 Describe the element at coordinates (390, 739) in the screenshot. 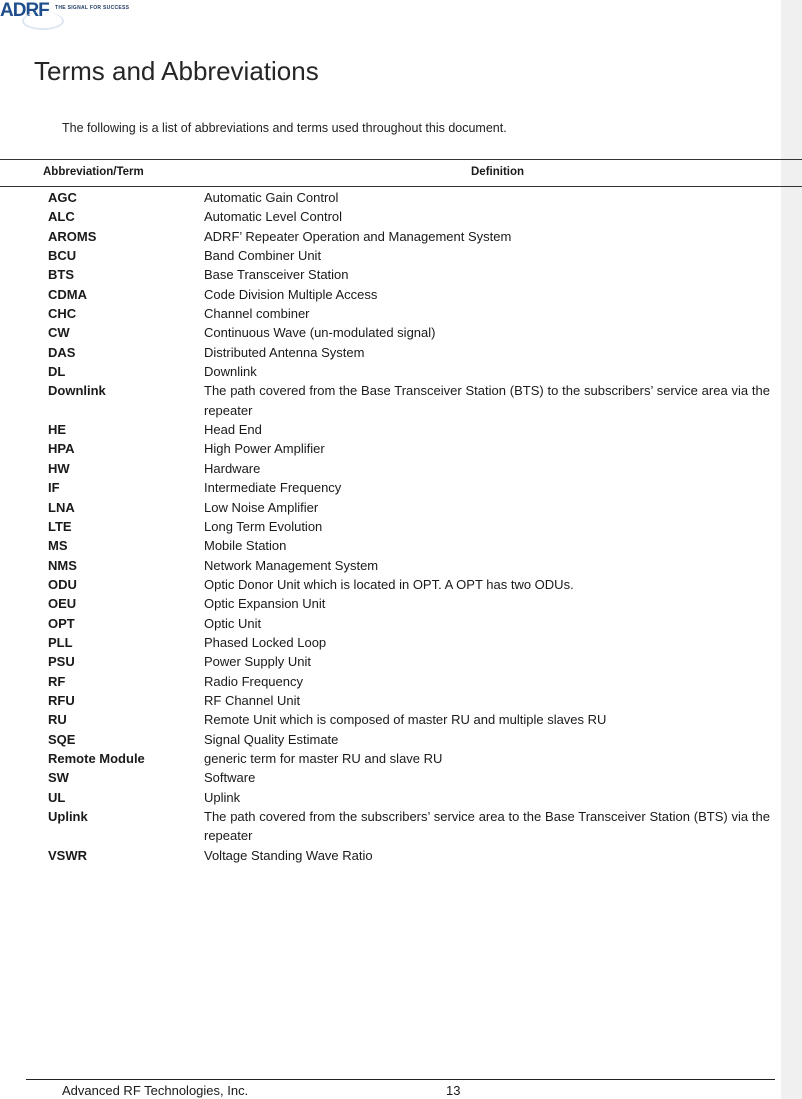

I see `table-row: SQE Signal Quality Estimate` at that location.